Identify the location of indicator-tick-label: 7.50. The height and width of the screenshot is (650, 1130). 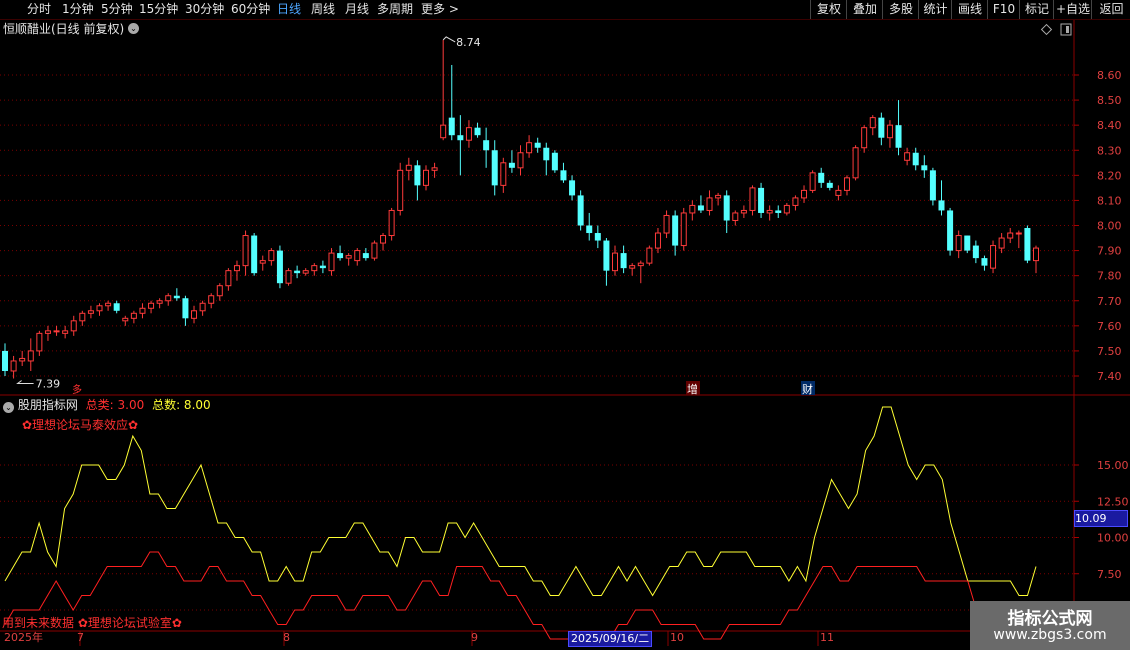
(1109, 574).